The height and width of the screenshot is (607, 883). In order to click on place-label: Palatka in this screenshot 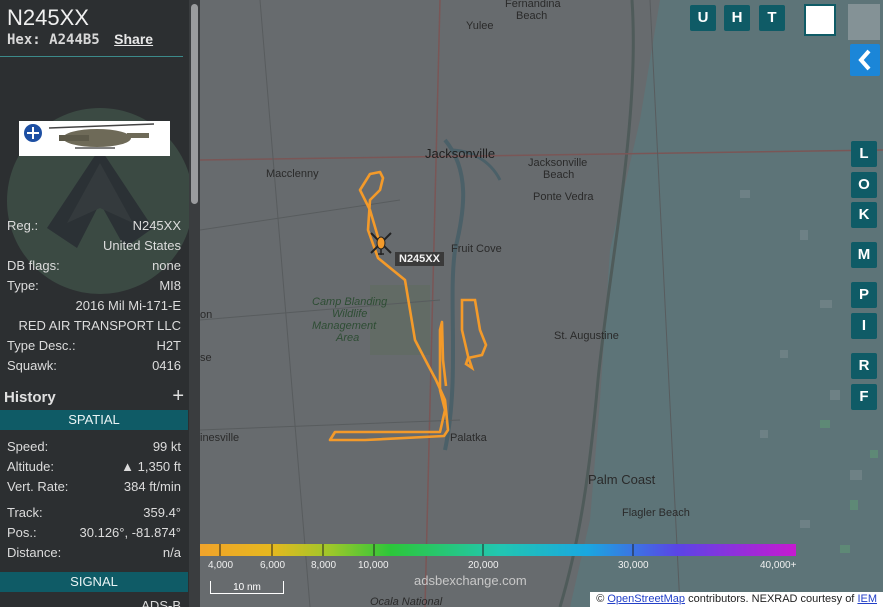, I will do `click(468, 438)`.